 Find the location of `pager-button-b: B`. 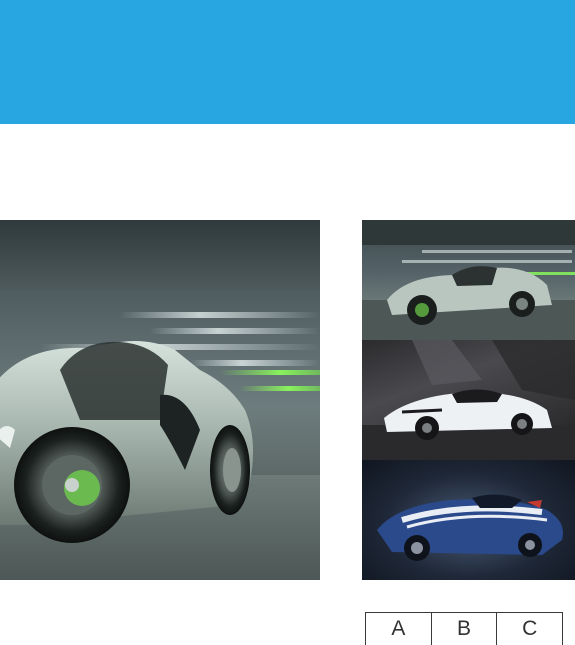

pager-button-b: B is located at coordinates (465, 629).